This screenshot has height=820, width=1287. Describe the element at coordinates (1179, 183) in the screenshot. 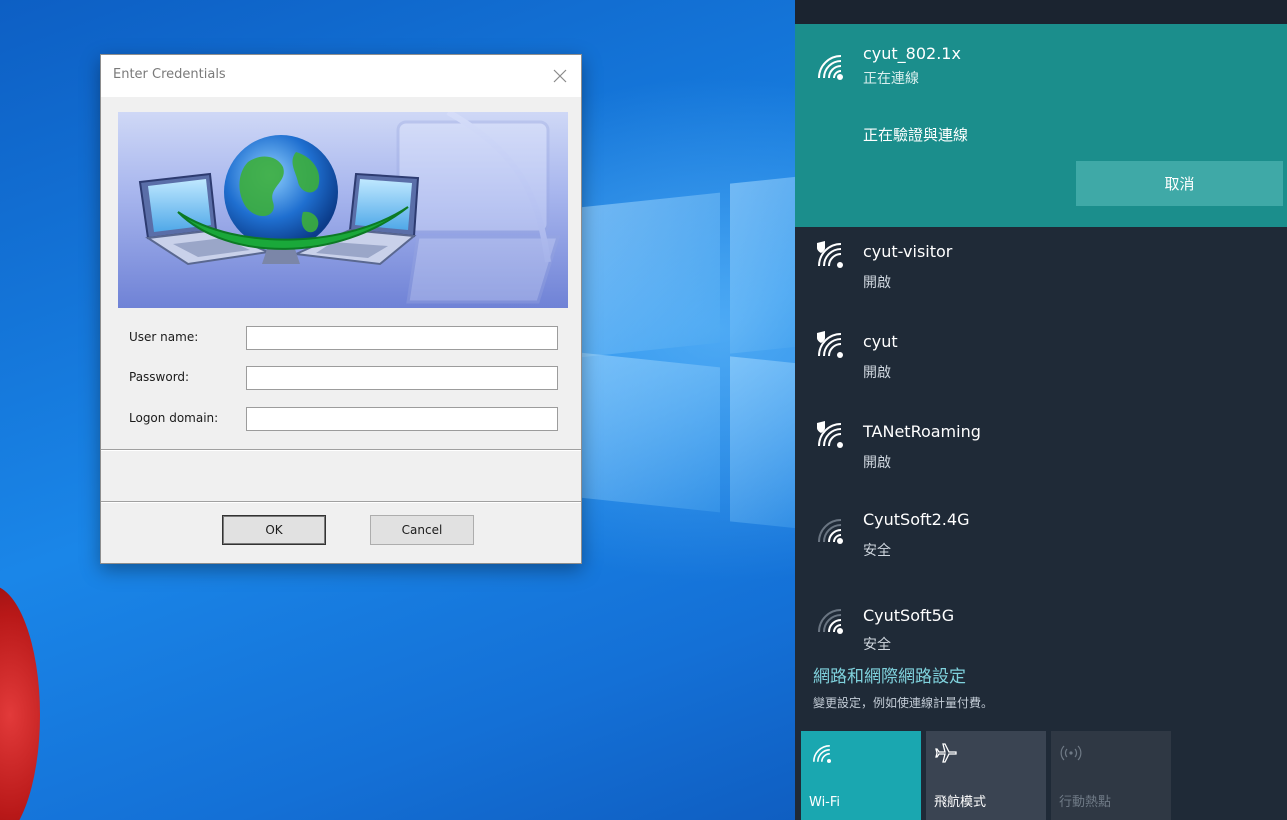

I see `cancel-connect-button: 取消` at that location.